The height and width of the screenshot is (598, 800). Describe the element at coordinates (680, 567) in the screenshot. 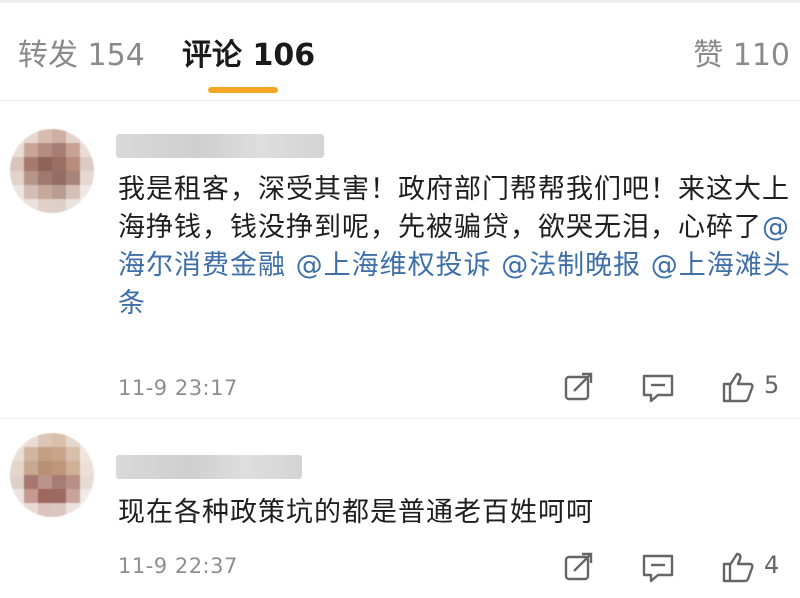

I see `comment-actions: 4` at that location.